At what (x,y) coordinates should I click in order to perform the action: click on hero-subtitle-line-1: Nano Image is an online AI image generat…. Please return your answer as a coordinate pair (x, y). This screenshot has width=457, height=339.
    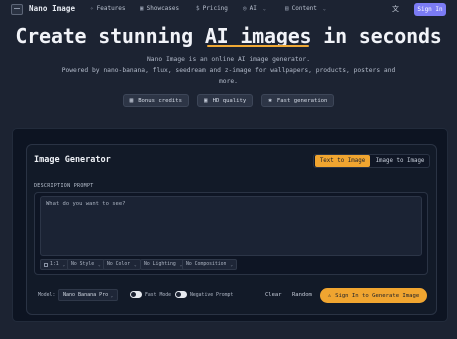
    Looking at the image, I should click on (228, 59).